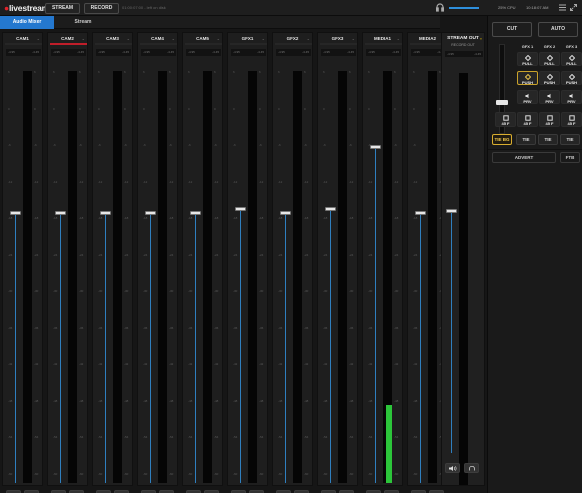 This screenshot has width=582, height=493. Describe the element at coordinates (512, 29) in the screenshot. I see `cut-button: CUT` at that location.